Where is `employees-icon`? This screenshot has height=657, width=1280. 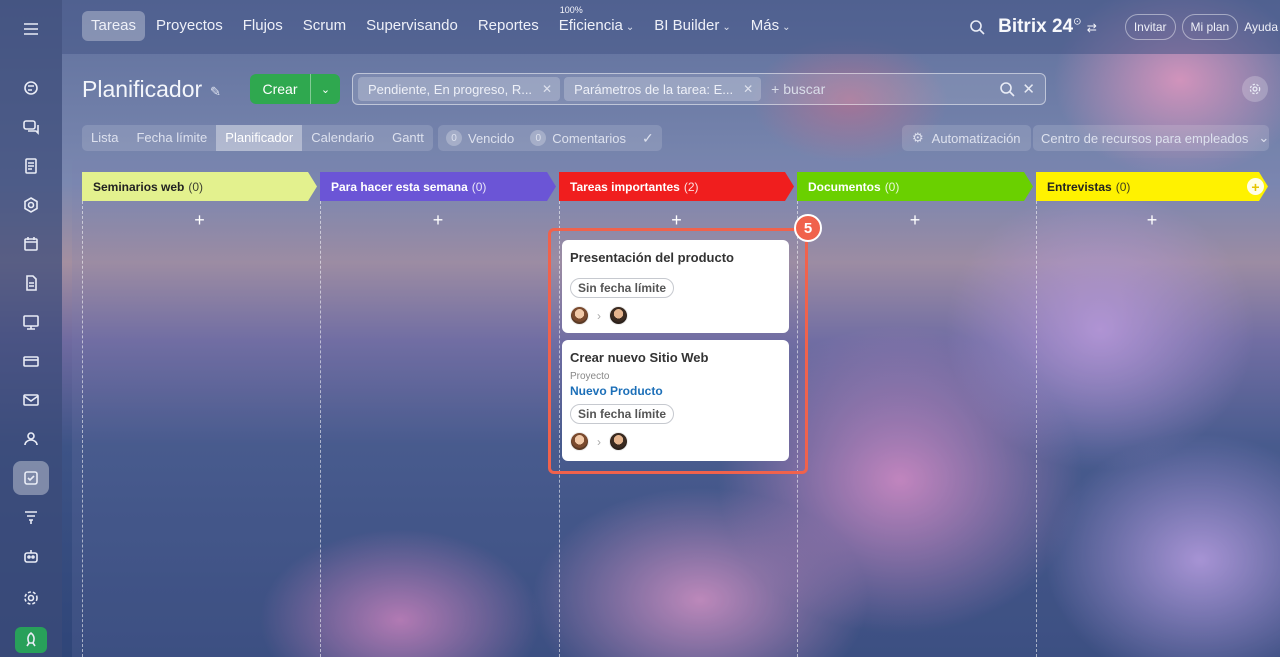 employees-icon is located at coordinates (31, 439).